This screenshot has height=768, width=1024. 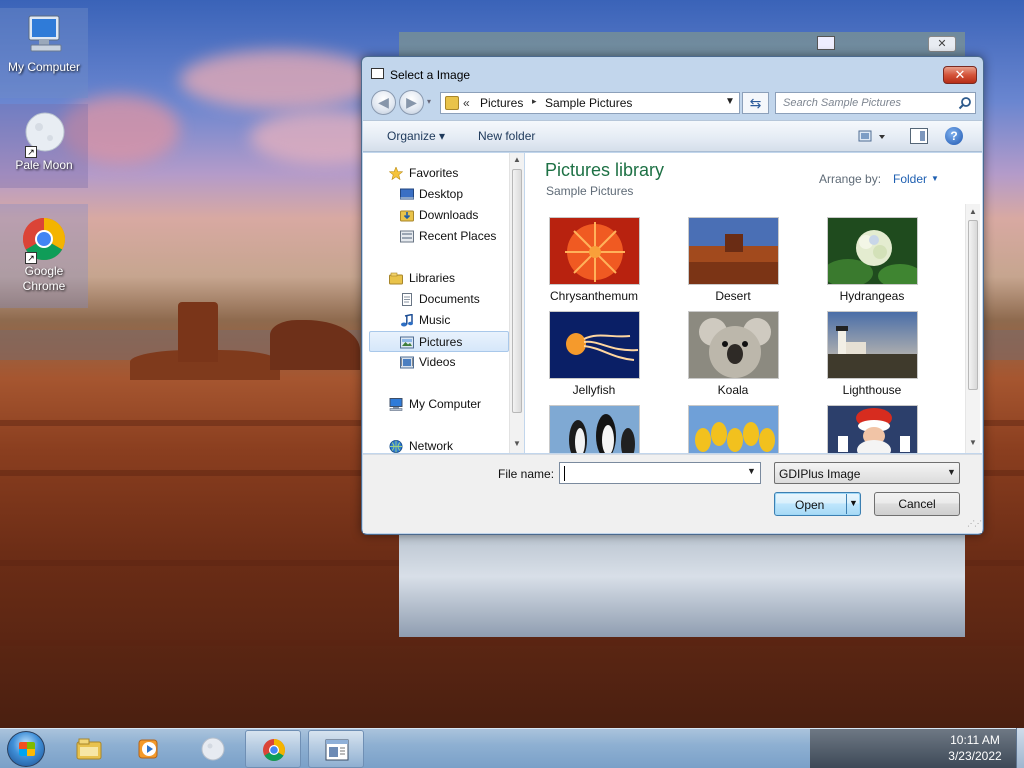 What do you see at coordinates (594, 296) in the screenshot?
I see `file-name-label: Chrysanthemum` at bounding box center [594, 296].